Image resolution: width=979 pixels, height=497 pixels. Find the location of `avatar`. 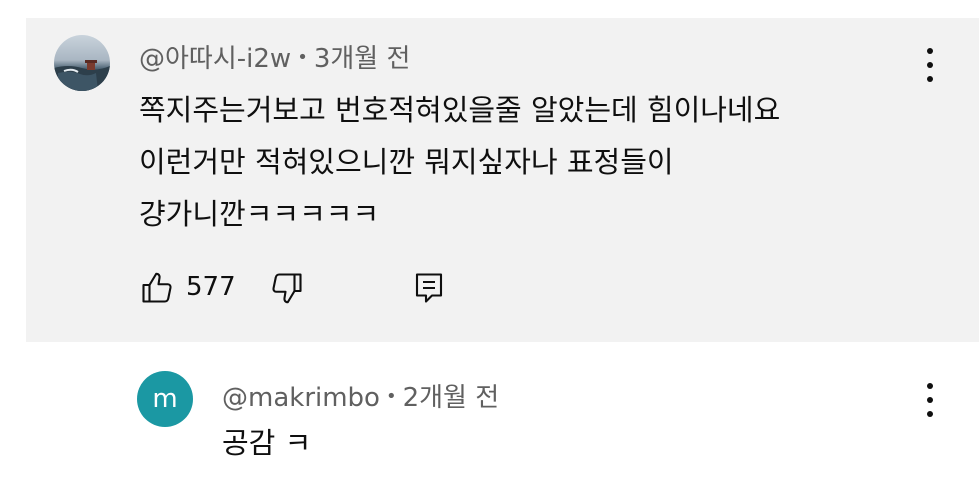

avatar is located at coordinates (82, 63).